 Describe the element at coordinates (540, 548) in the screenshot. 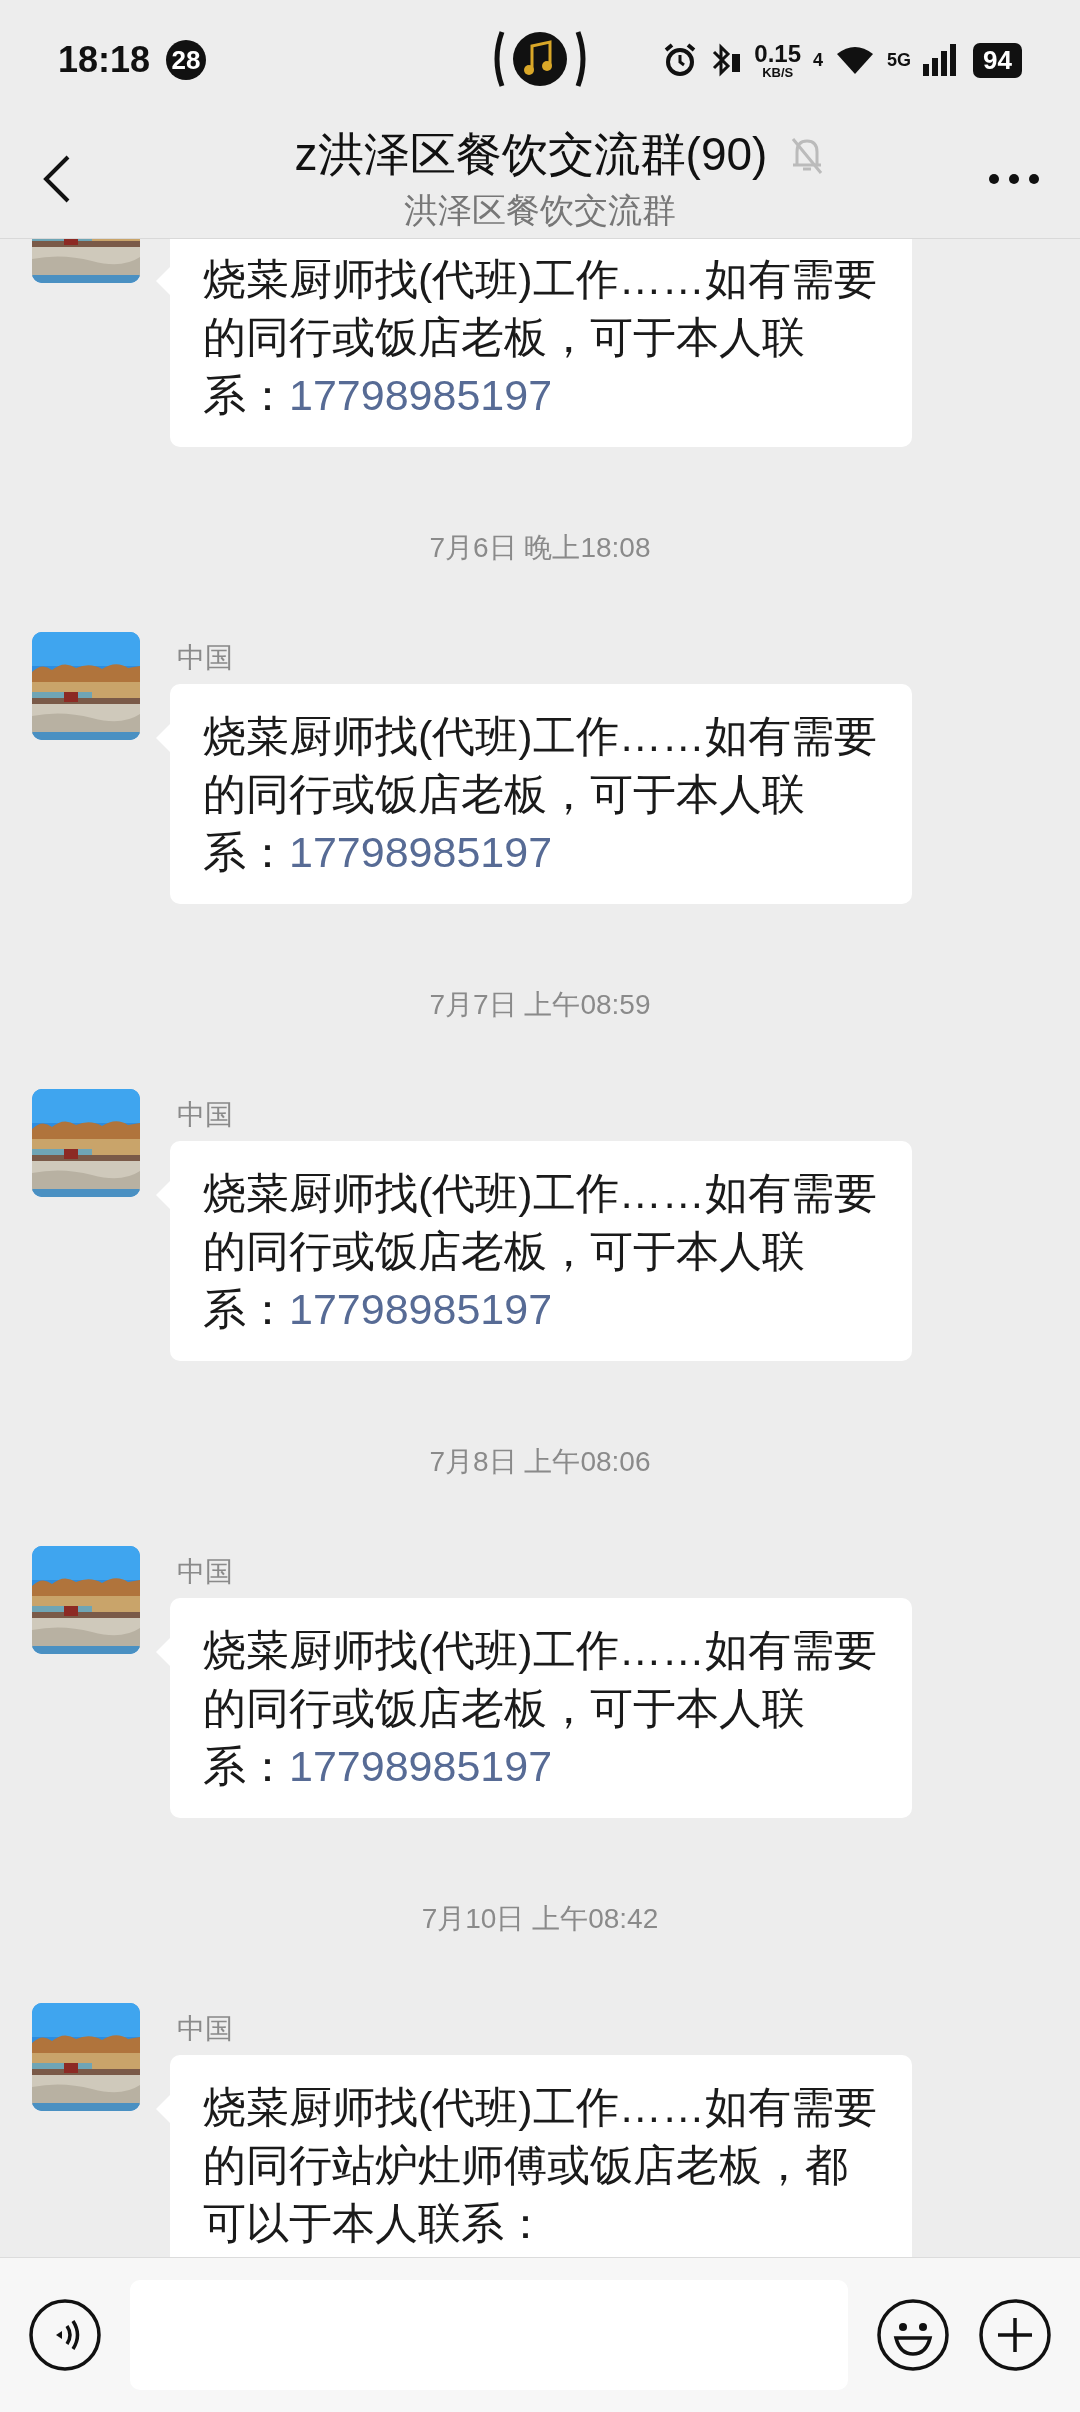

I see `timestamp: 7月6日 晚上18:08` at that location.